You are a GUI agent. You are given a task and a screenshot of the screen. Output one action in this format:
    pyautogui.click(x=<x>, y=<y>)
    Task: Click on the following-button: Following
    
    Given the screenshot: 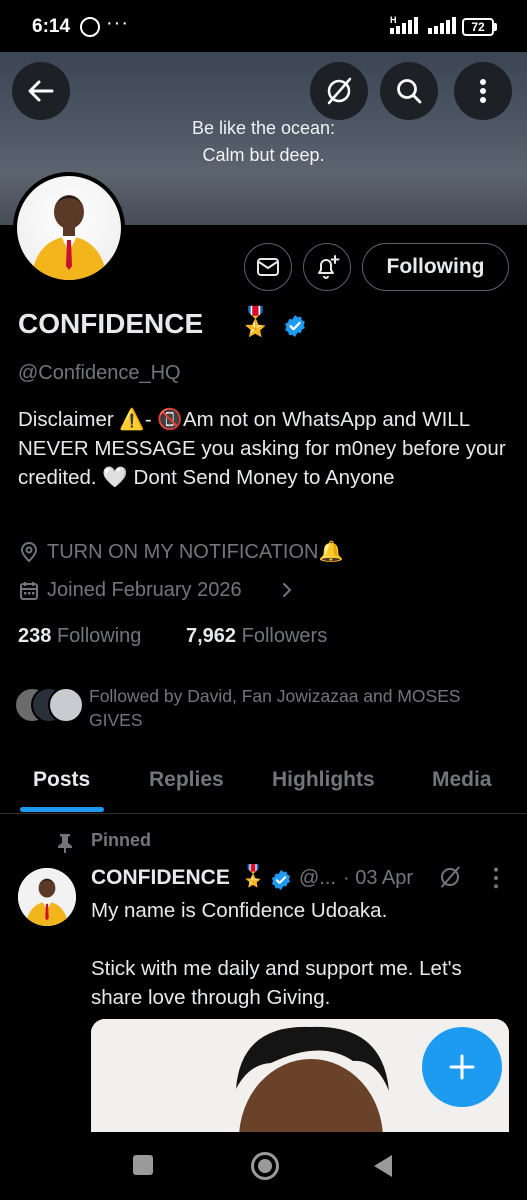 What is the action you would take?
    pyautogui.click(x=435, y=267)
    